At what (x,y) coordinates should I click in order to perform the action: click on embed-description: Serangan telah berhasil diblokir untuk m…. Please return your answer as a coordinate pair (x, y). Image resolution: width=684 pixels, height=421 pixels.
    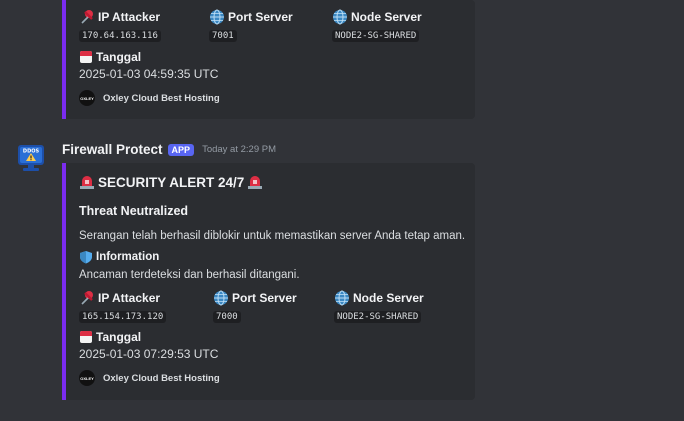
    Looking at the image, I should click on (272, 236).